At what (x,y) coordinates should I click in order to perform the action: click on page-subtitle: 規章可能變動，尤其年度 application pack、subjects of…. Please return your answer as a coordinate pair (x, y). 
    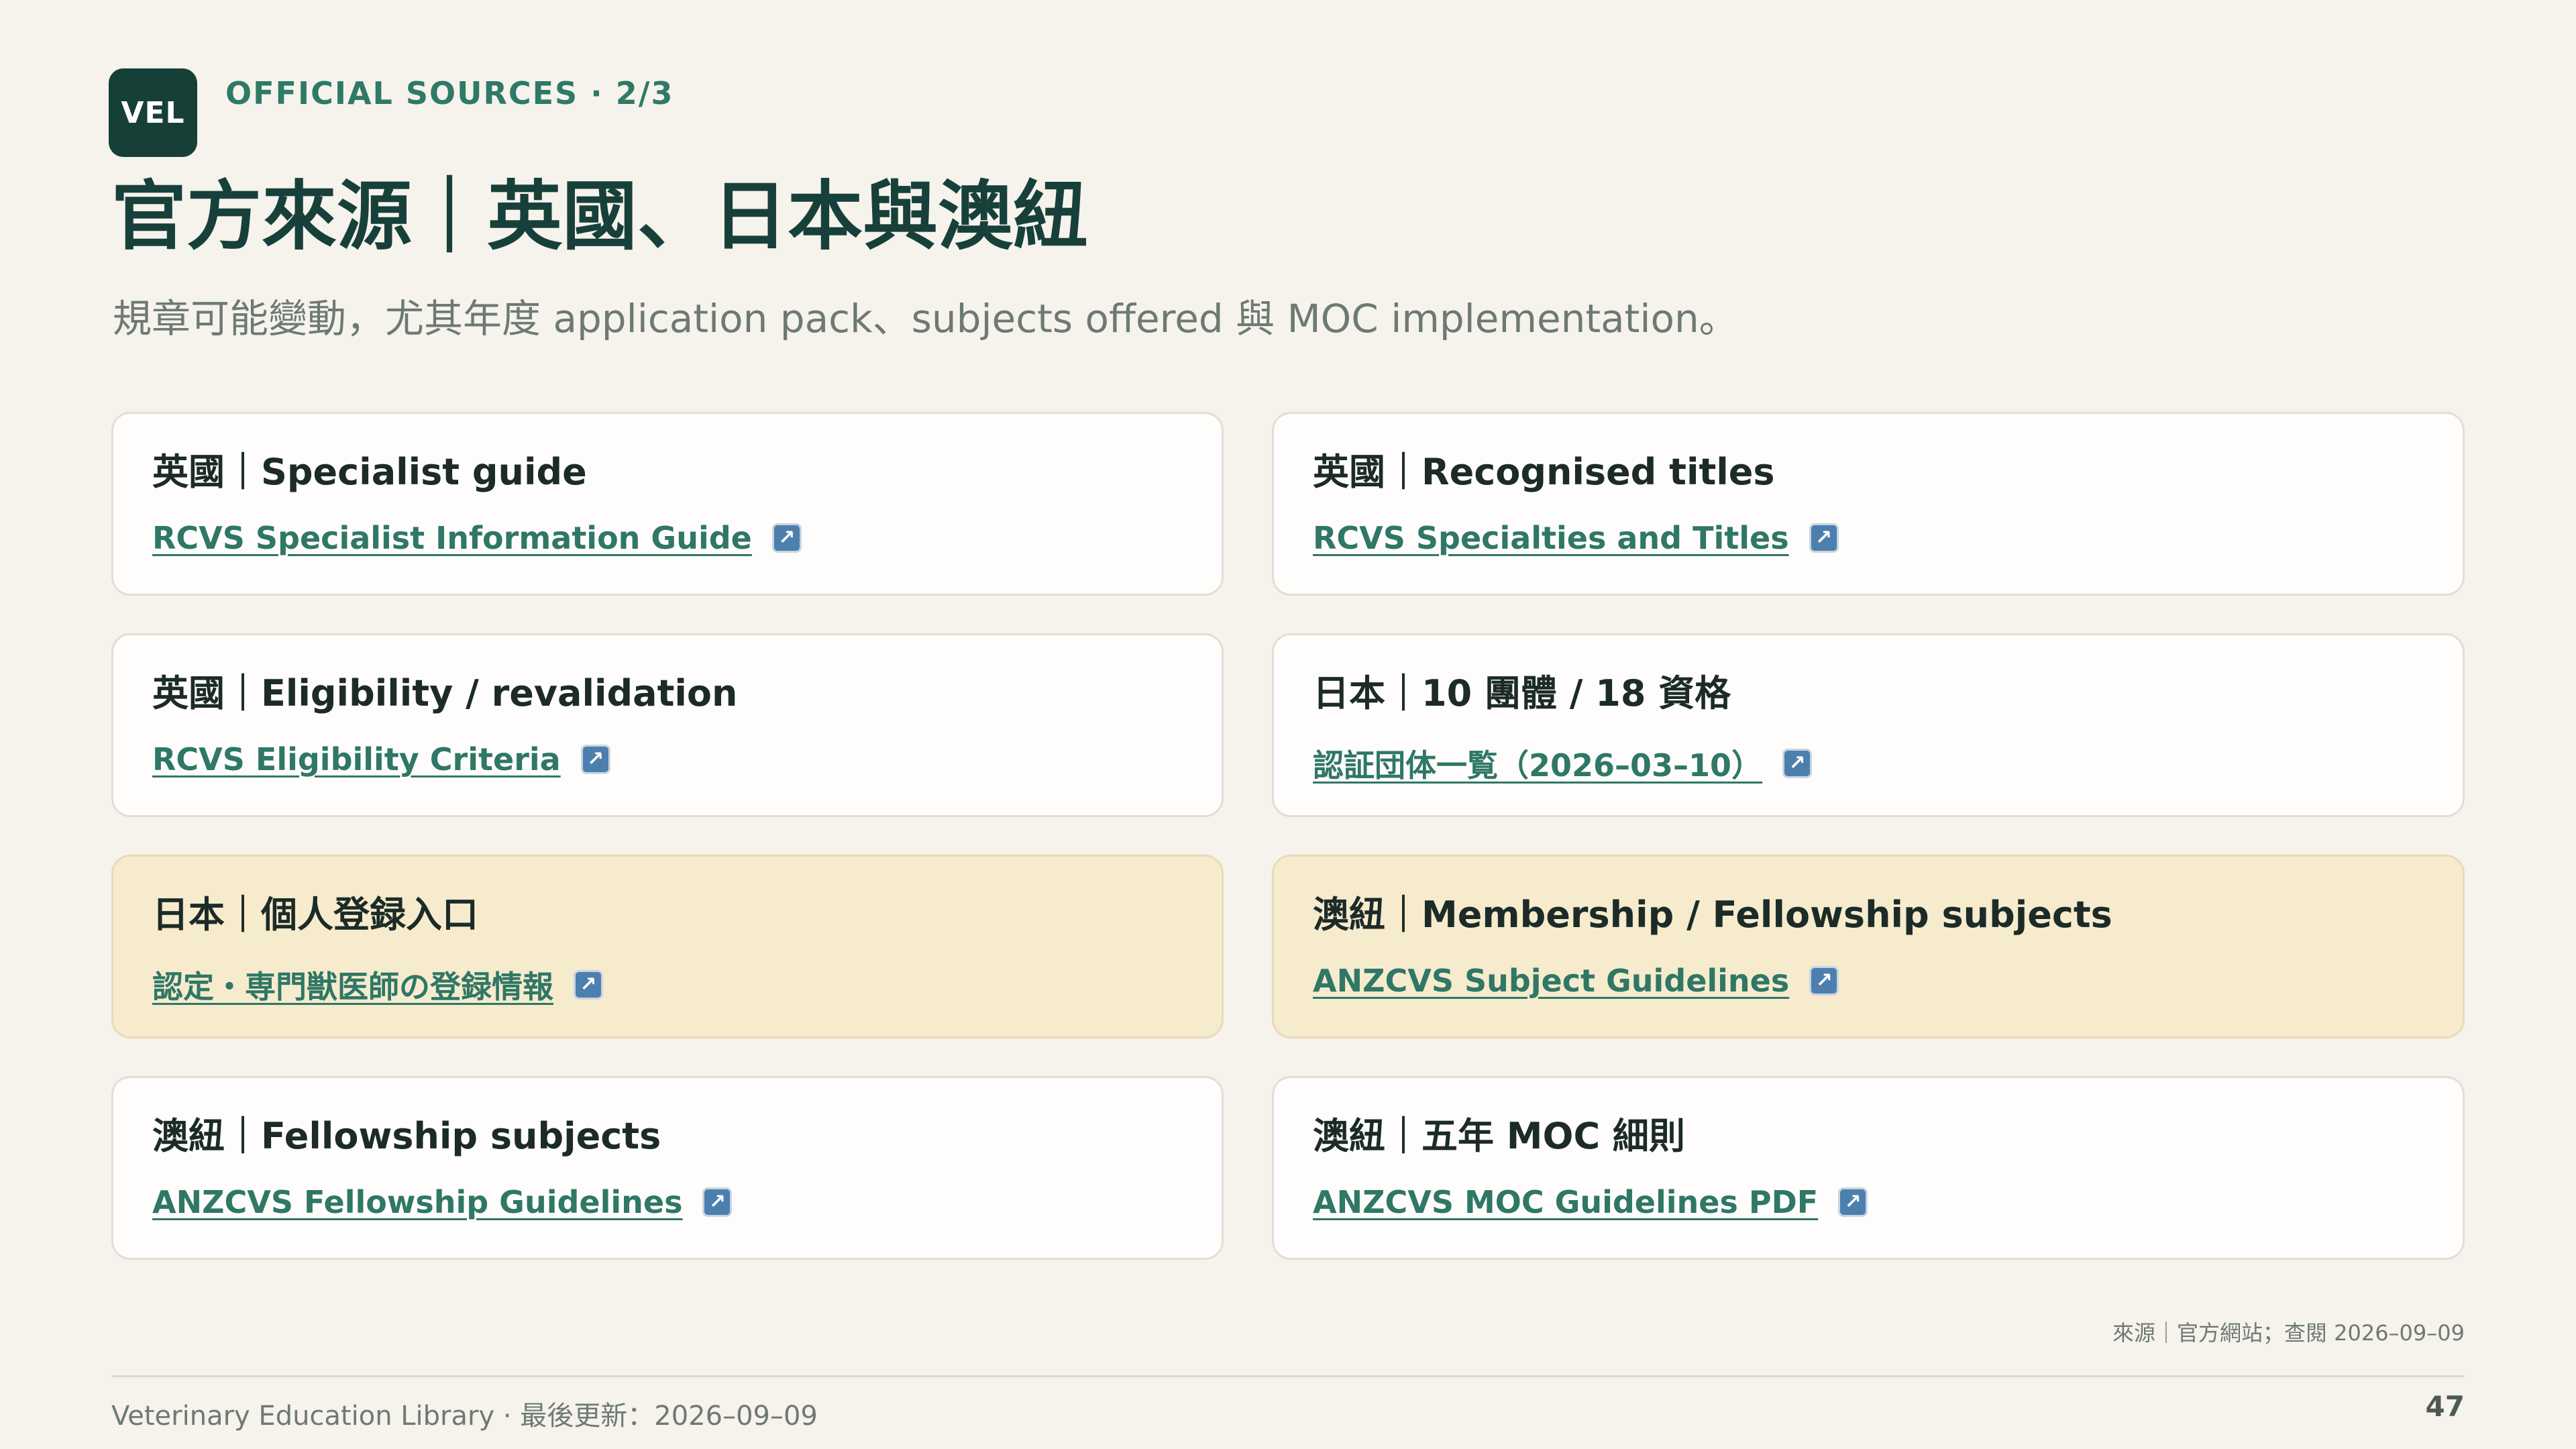
    Looking at the image, I should click on (925, 318).